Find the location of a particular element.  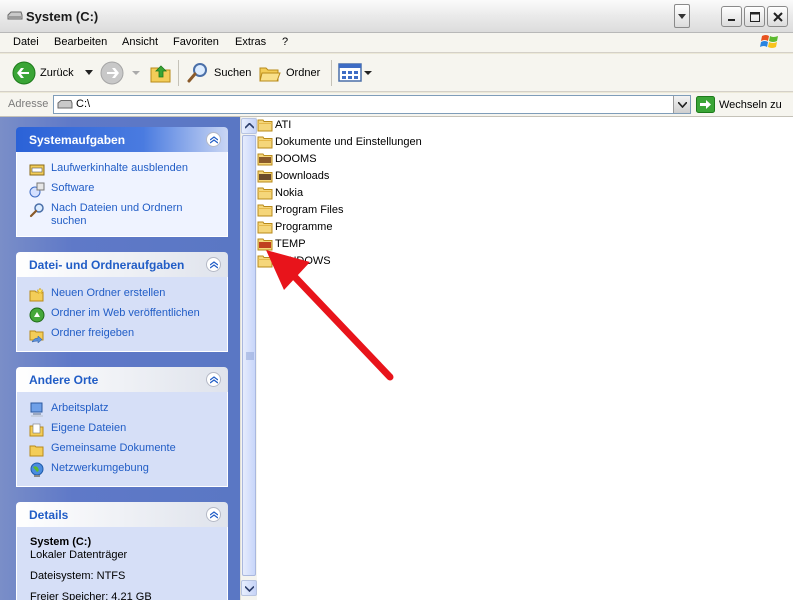

share-folder-icon is located at coordinates (36, 336).